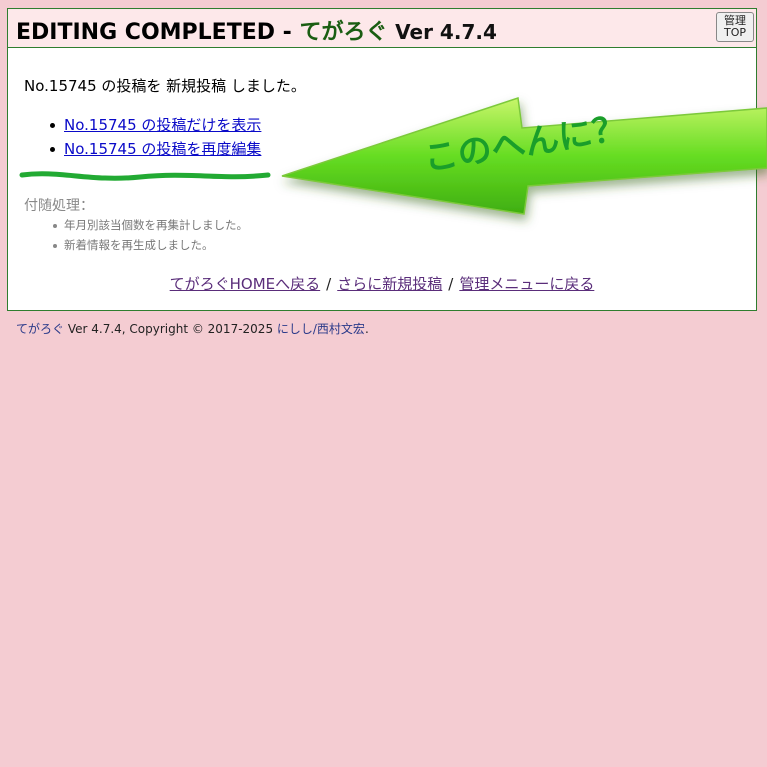 The width and height of the screenshot is (767, 767). Describe the element at coordinates (154, 32) in the screenshot. I see `title-text: EDITING COMPLETED -` at that location.